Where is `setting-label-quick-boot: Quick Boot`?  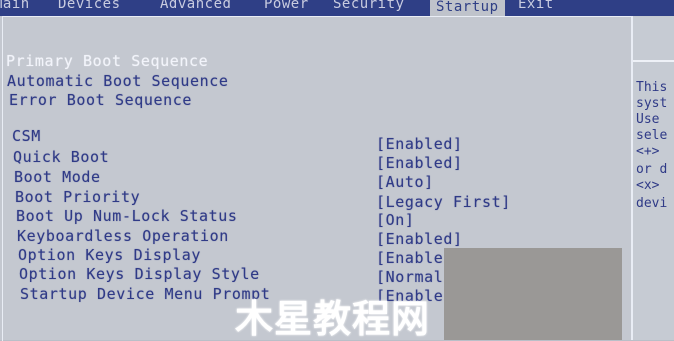
setting-label-quick-boot: Quick Boot is located at coordinates (61, 157).